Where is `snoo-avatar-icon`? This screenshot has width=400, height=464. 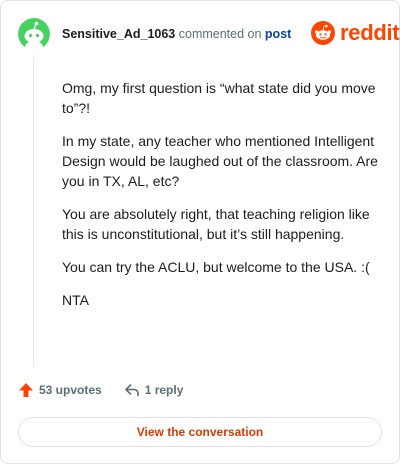
snoo-avatar-icon is located at coordinates (34, 34).